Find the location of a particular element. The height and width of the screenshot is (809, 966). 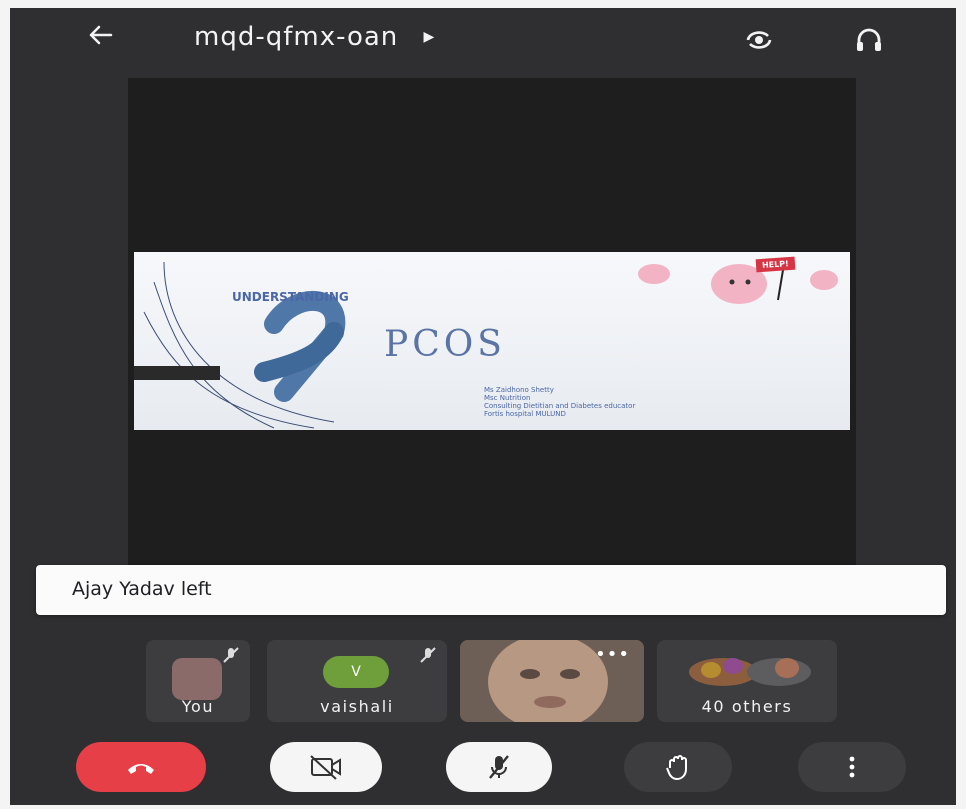

camera-off-icon is located at coordinates (325, 767).